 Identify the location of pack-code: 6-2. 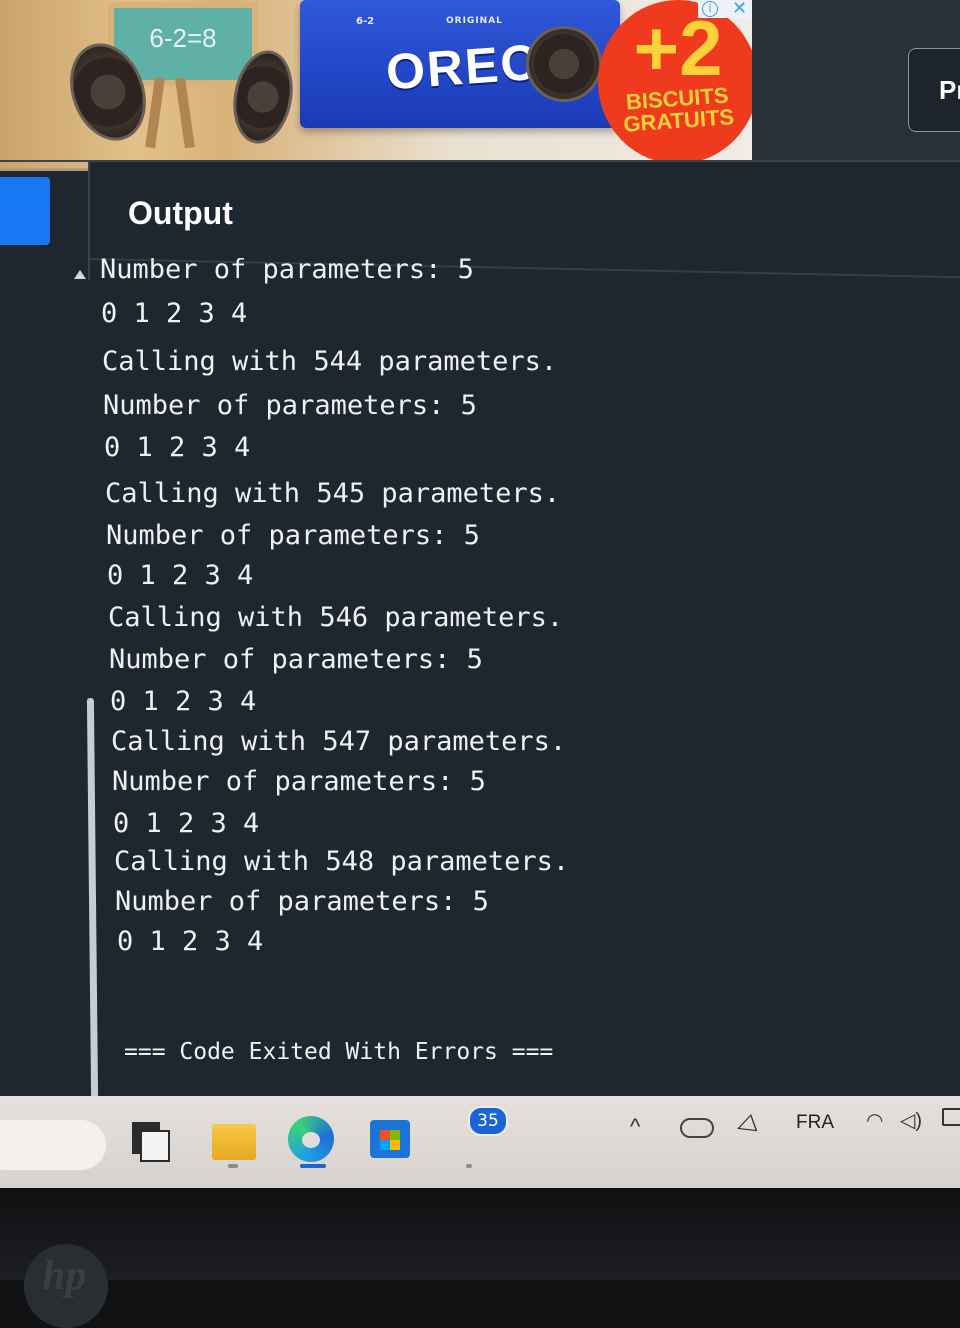
(365, 21).